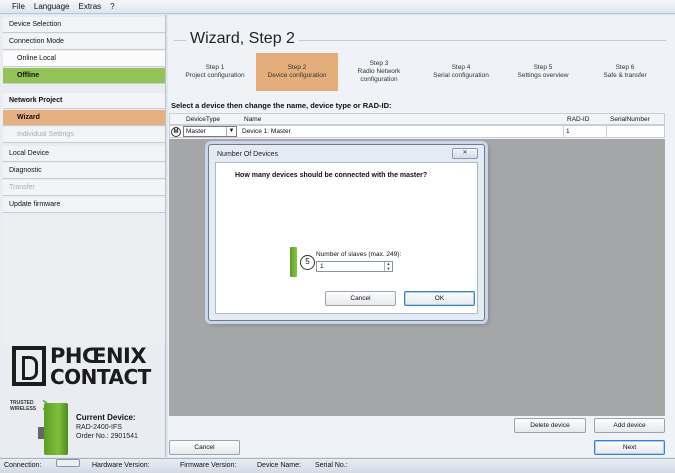  I want to click on dialog-title: Number Of Devices, so click(248, 154).